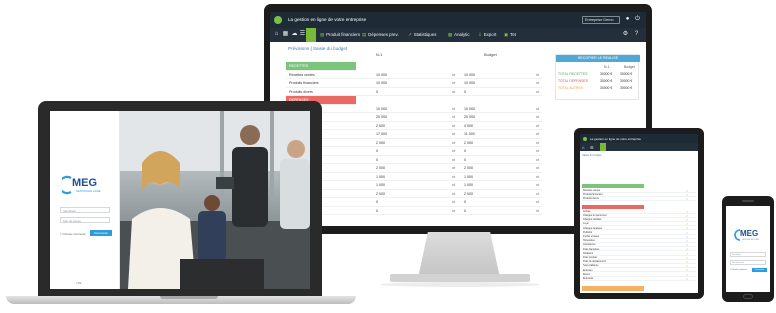 The image size is (776, 313). What do you see at coordinates (422, 35) in the screenshot?
I see `toolbar-item-statistiques: ↗ Statistiques` at bounding box center [422, 35].